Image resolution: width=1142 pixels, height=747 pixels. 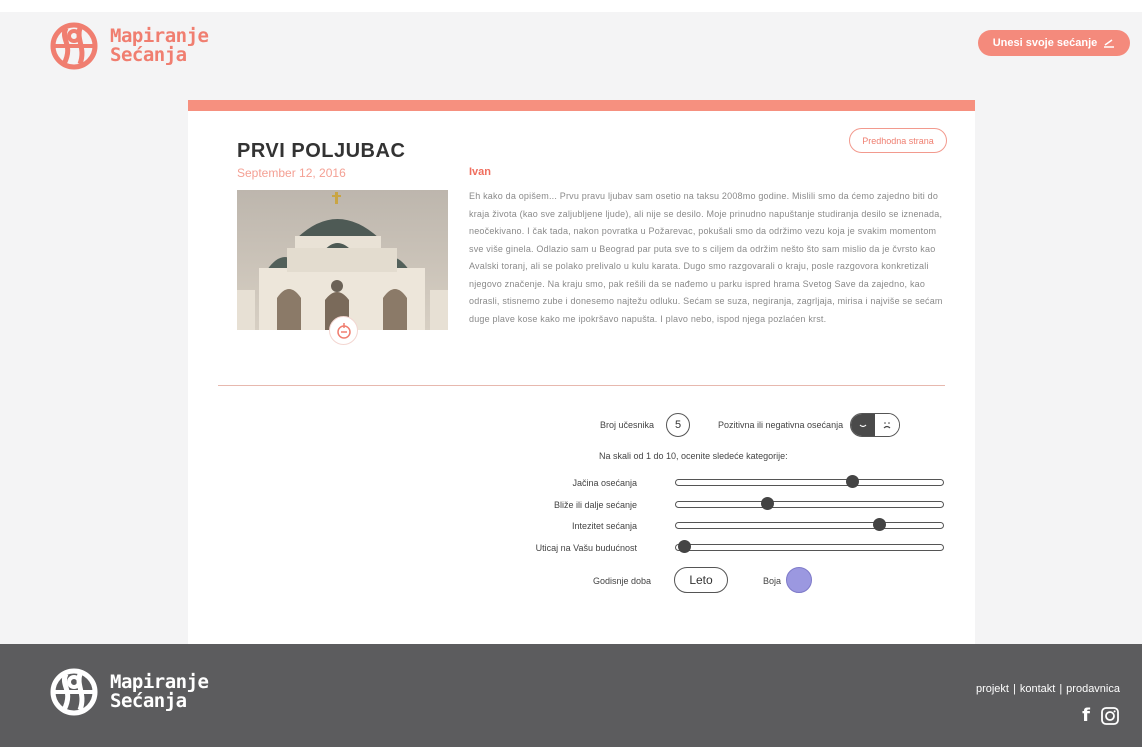 I want to click on instagram-icon, so click(x=1110, y=716).